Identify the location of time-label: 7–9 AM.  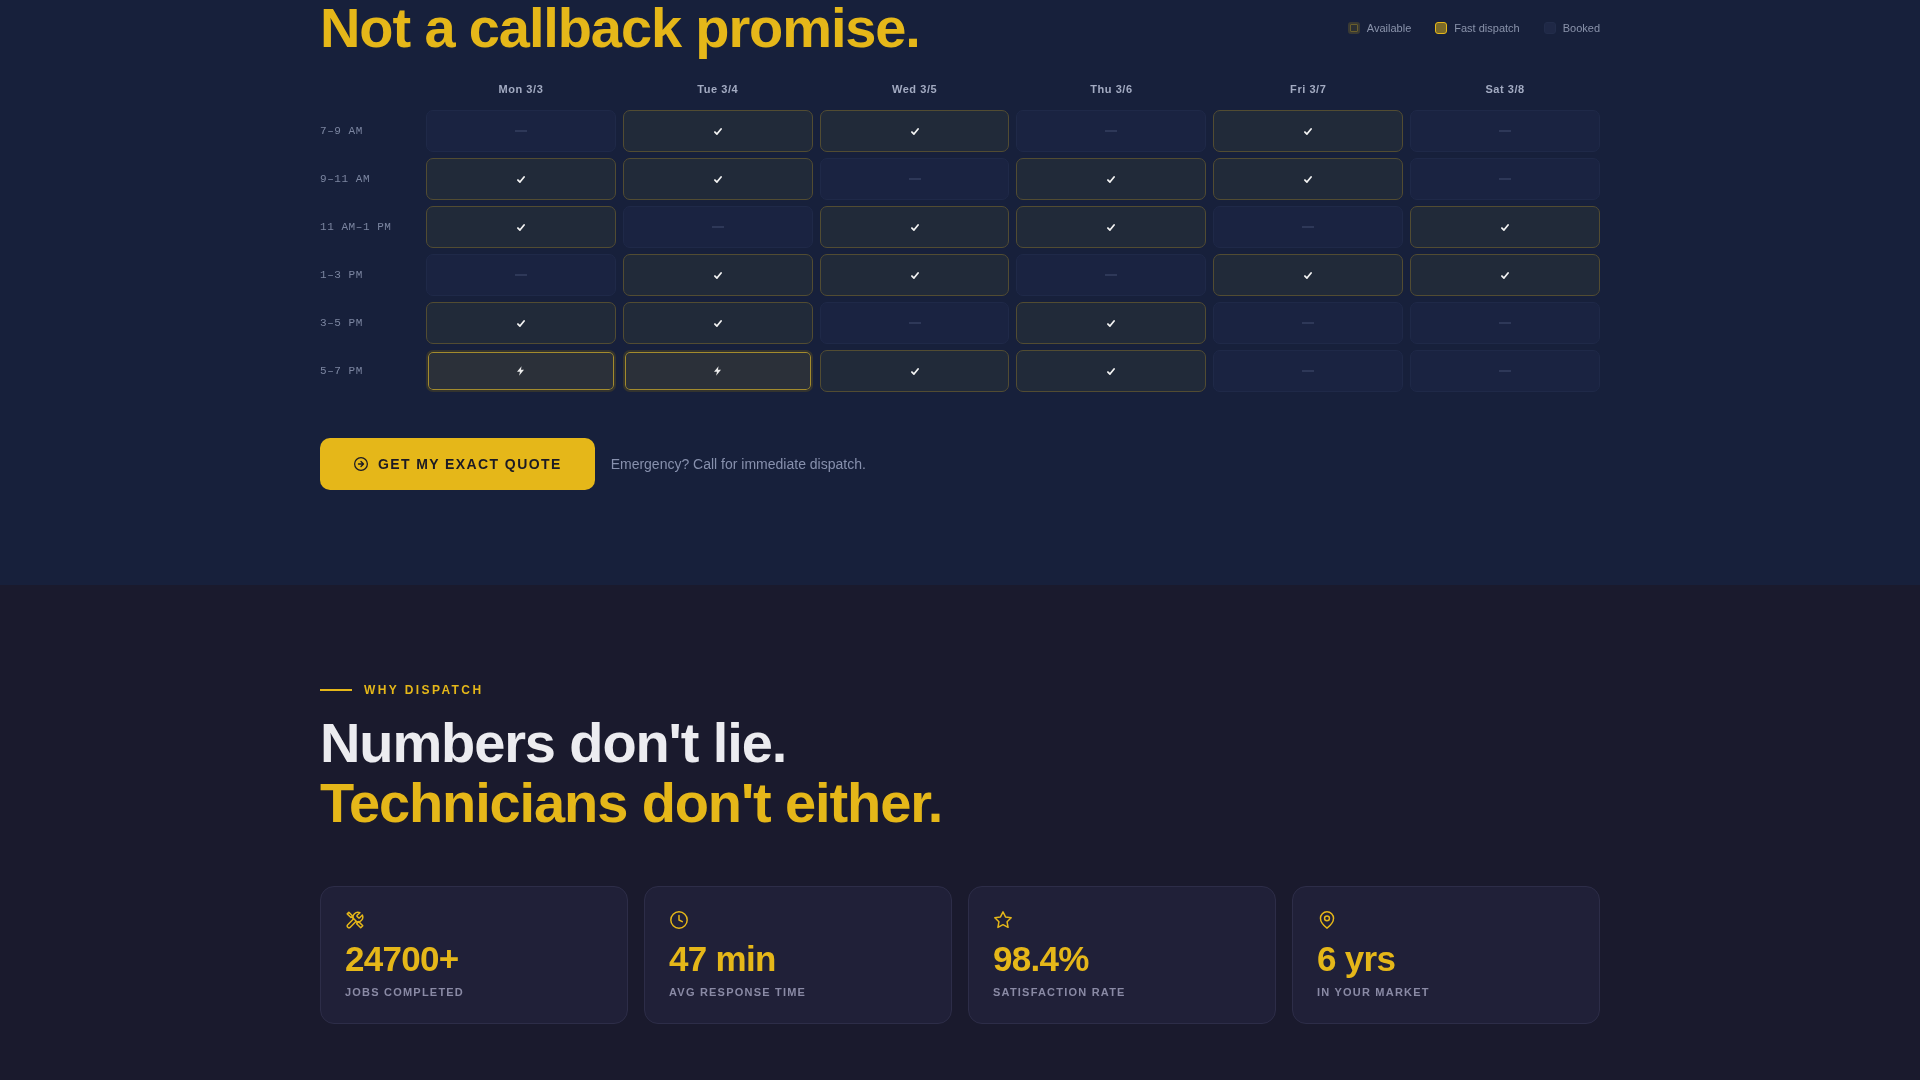
(342, 131).